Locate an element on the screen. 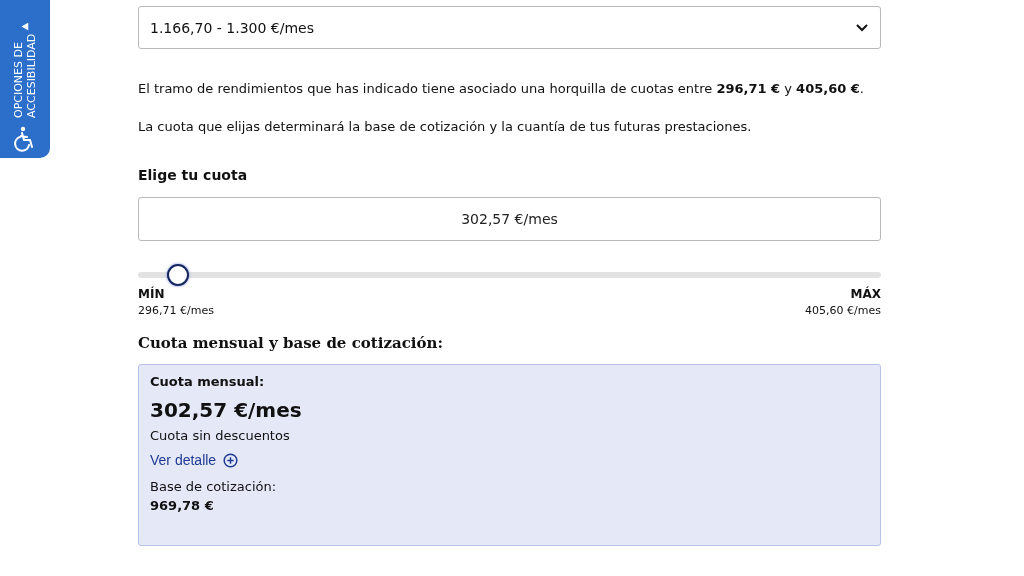 Image resolution: width=1024 pixels, height=576 pixels. chevron-down-icon is located at coordinates (862, 27).